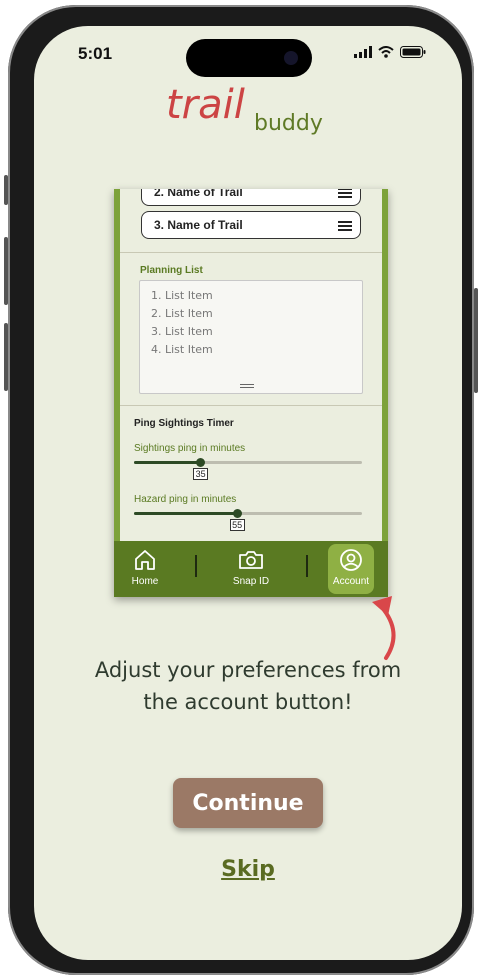  What do you see at coordinates (248, 670) in the screenshot?
I see `message-line-1: Adjust your preferences from` at bounding box center [248, 670].